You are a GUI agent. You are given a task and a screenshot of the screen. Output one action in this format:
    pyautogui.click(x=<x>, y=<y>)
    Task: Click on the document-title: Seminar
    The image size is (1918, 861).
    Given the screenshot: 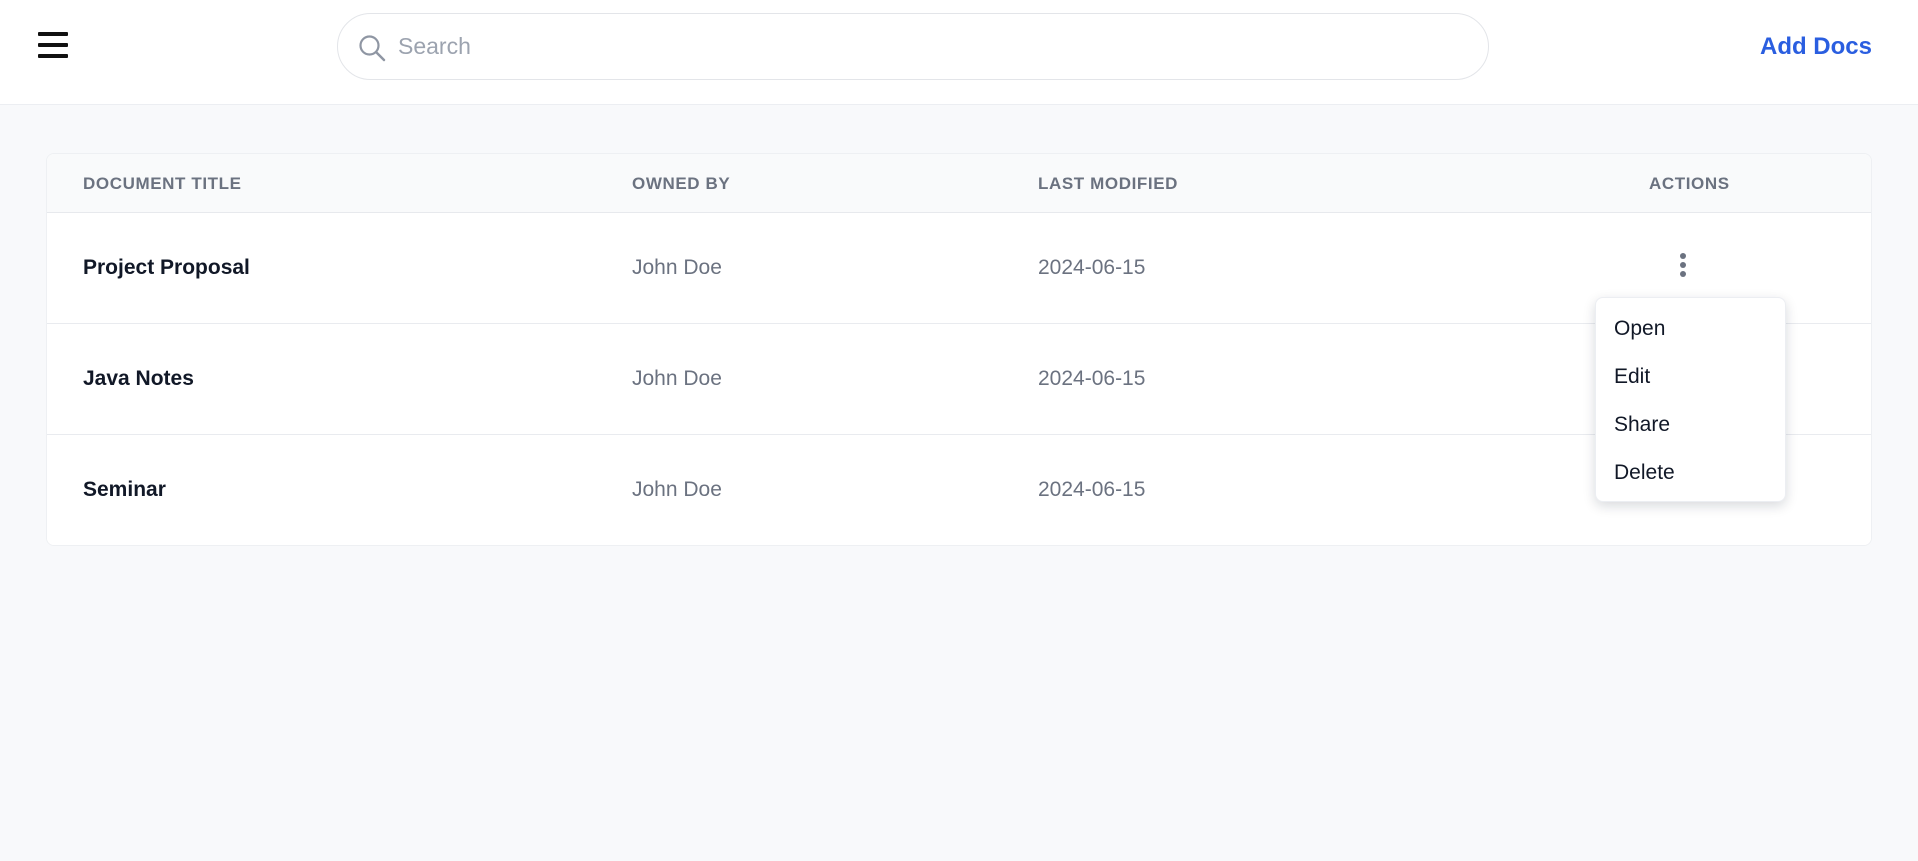 What is the action you would take?
    pyautogui.click(x=124, y=490)
    